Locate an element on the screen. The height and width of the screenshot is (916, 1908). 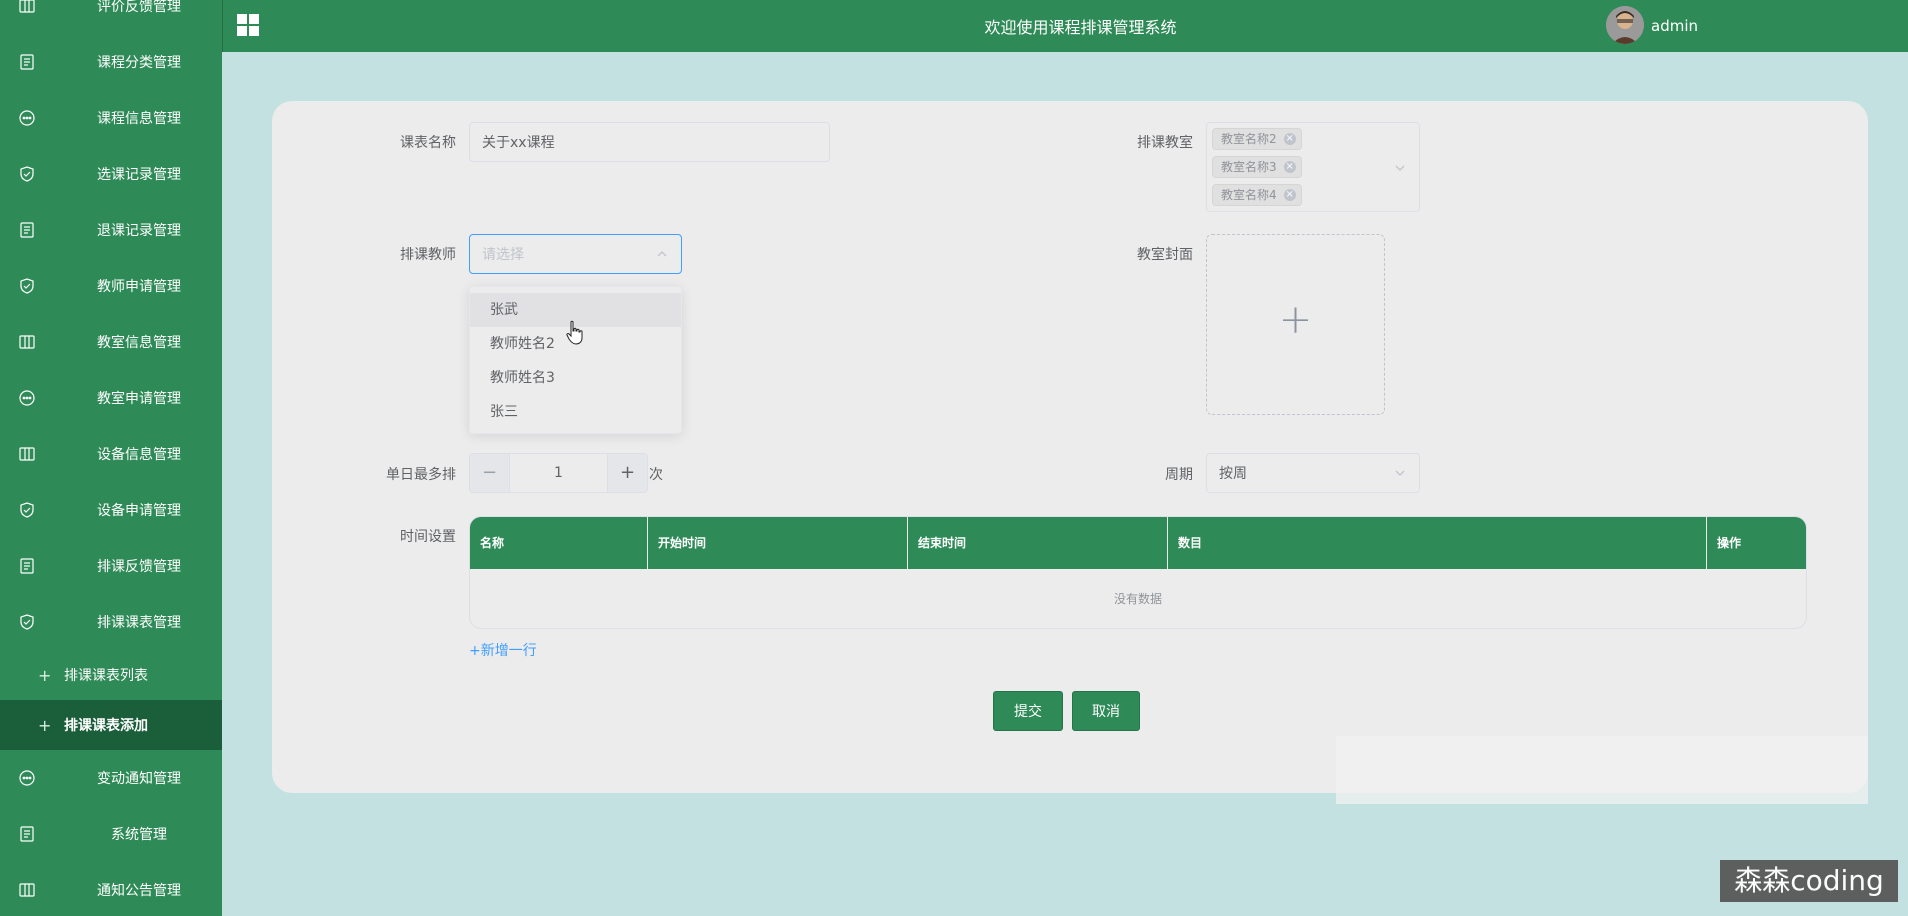
sidebar-item-device-info: 设备信息管理 is located at coordinates (111, 454).